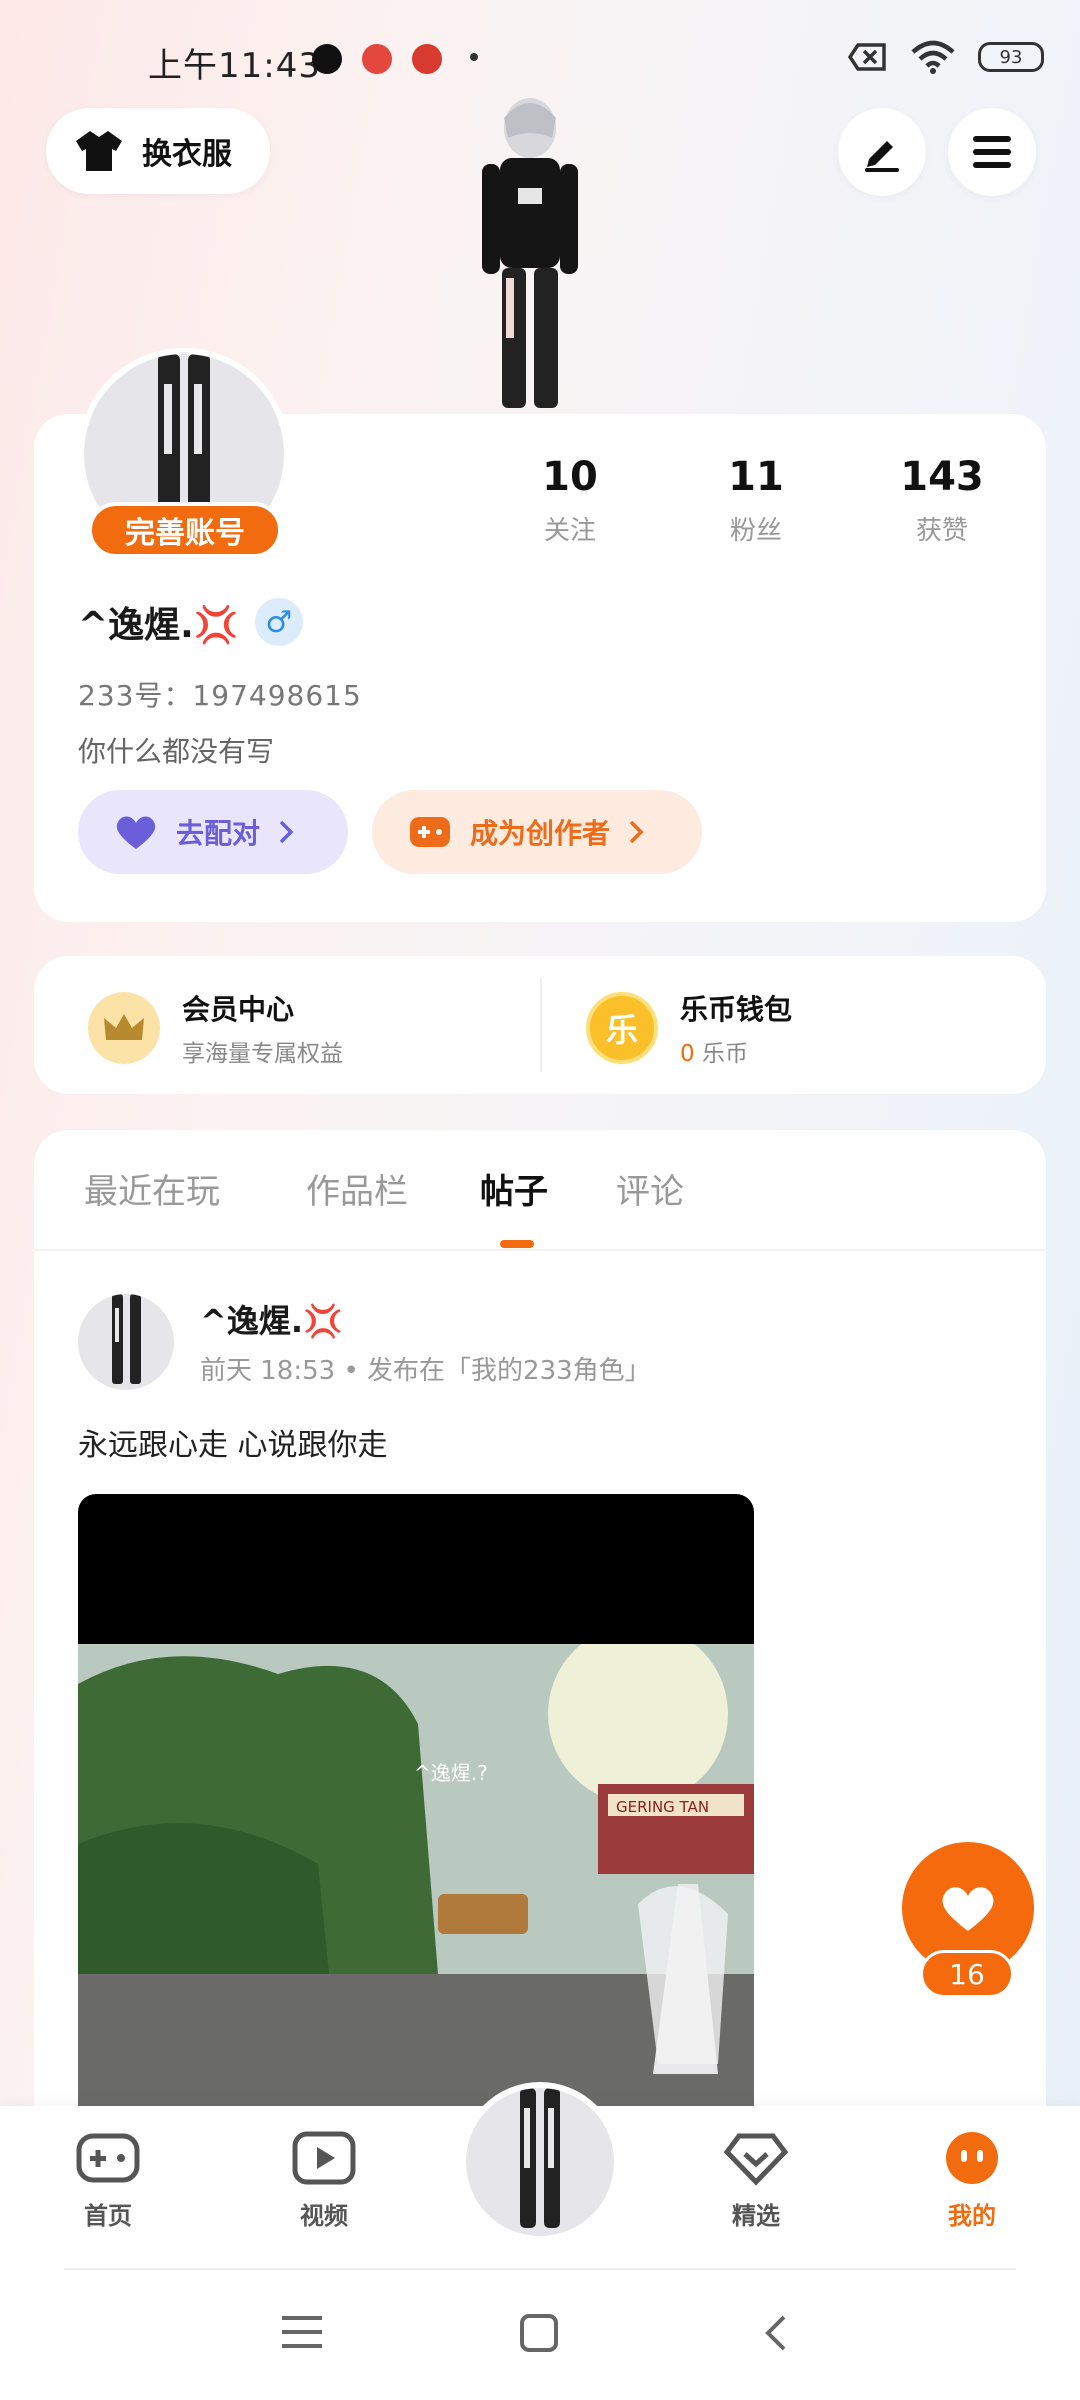 This screenshot has width=1080, height=2400. What do you see at coordinates (687, 1054) in the screenshot?
I see `wallet-amount: 0` at bounding box center [687, 1054].